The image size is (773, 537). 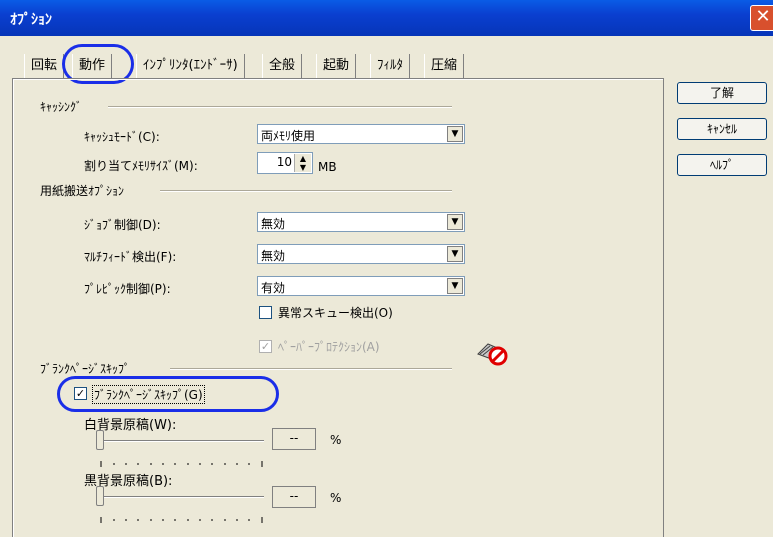 What do you see at coordinates (273, 256) in the screenshot?
I see `multifeed-value: 無効` at bounding box center [273, 256].